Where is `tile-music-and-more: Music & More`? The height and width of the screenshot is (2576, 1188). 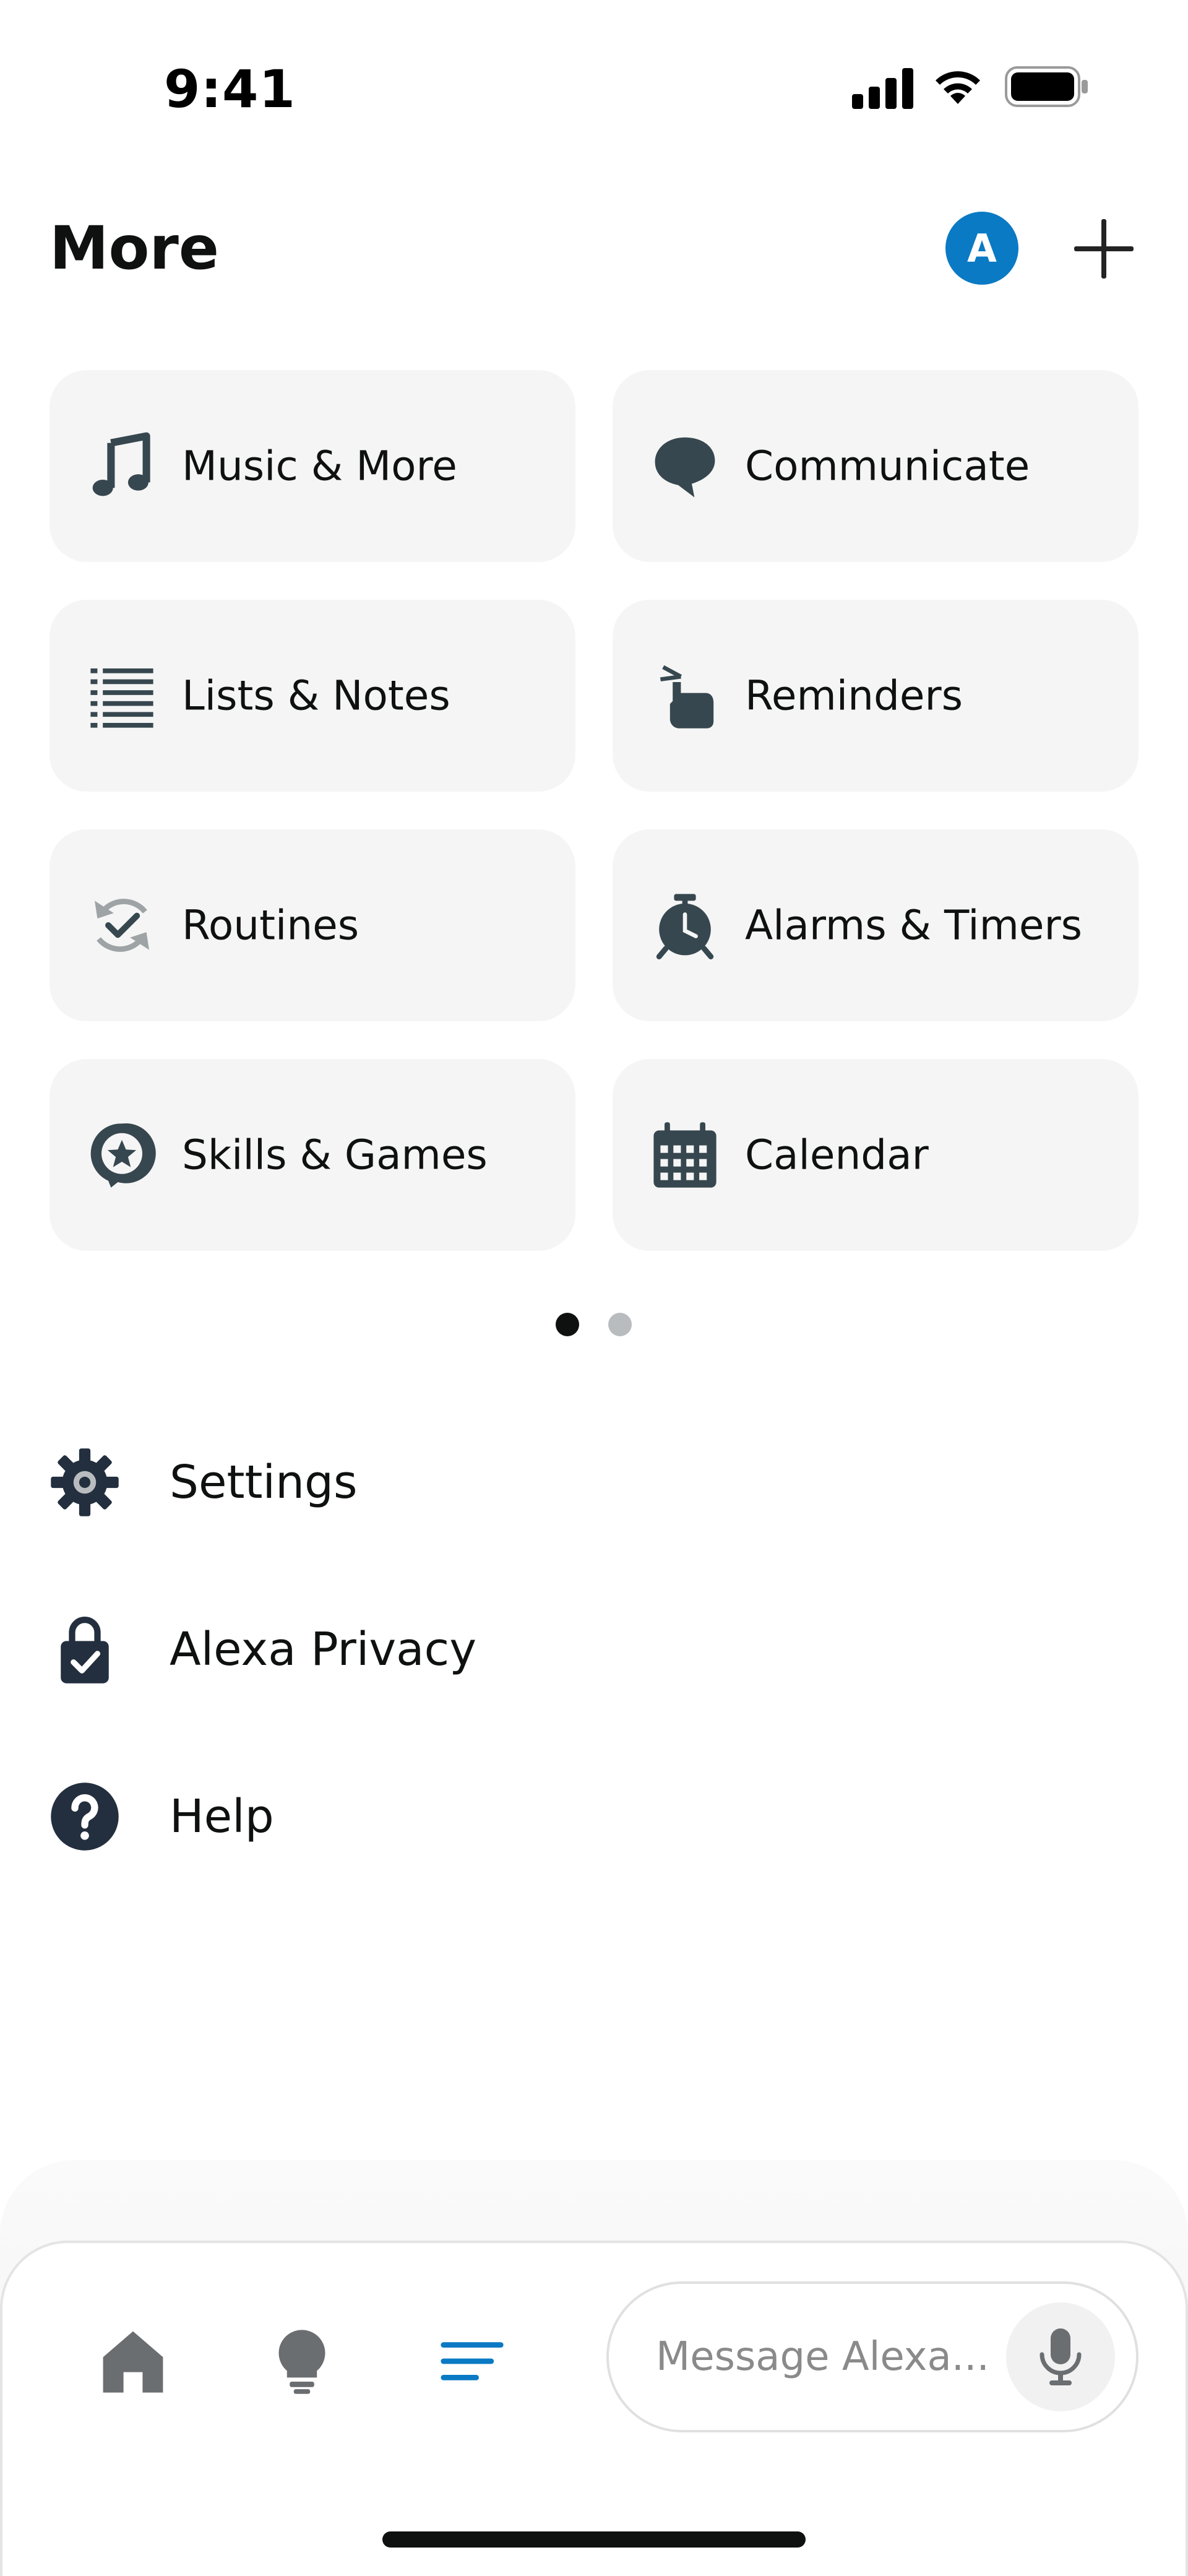 tile-music-and-more: Music & More is located at coordinates (312, 466).